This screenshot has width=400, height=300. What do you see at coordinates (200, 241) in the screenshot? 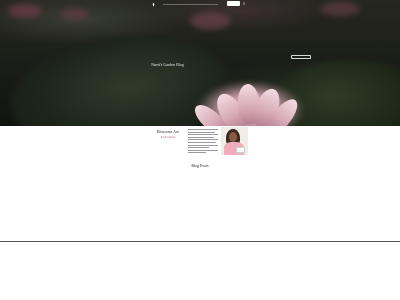
I see `divider` at bounding box center [200, 241].